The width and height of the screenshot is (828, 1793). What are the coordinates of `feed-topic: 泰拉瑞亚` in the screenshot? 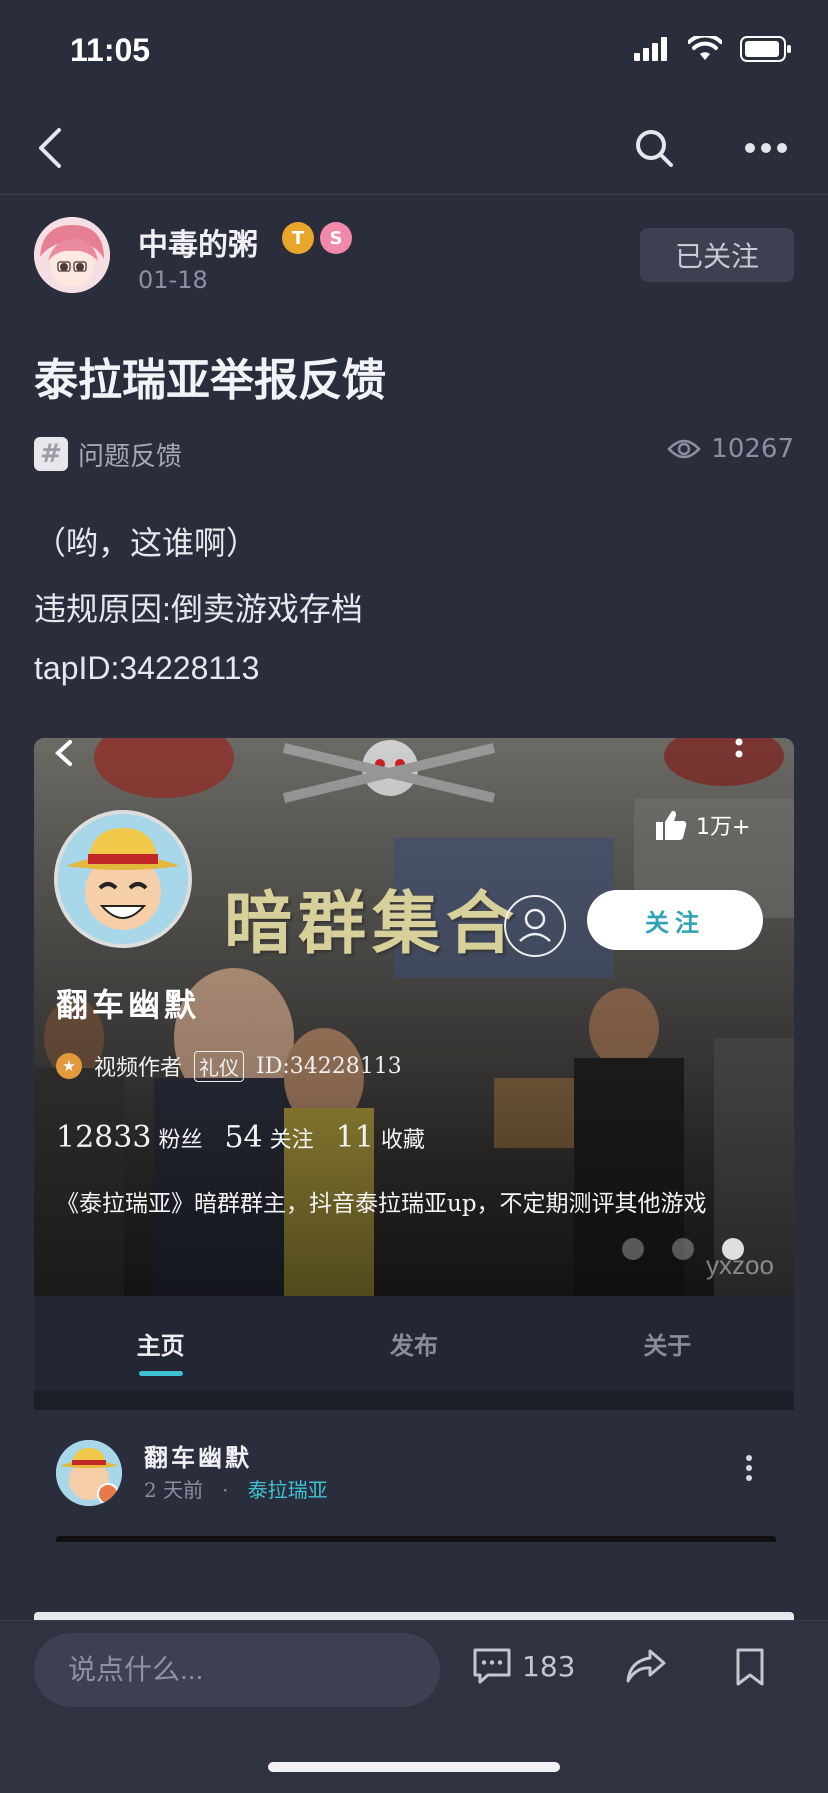 It's located at (287, 1490).